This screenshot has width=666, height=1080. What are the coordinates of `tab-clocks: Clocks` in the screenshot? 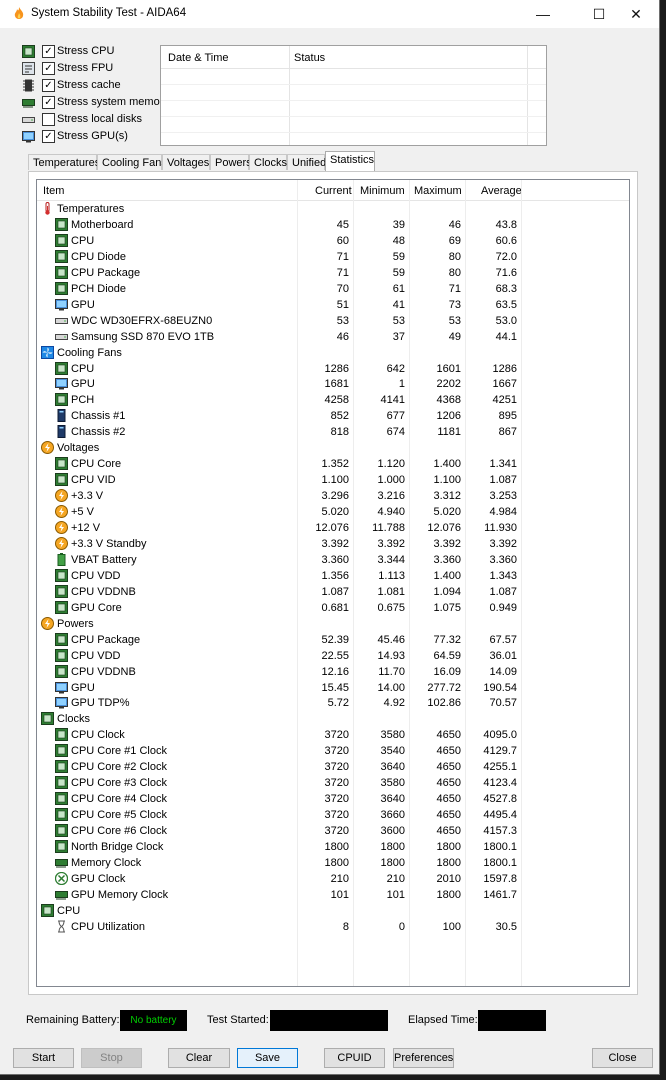 It's located at (268, 162).